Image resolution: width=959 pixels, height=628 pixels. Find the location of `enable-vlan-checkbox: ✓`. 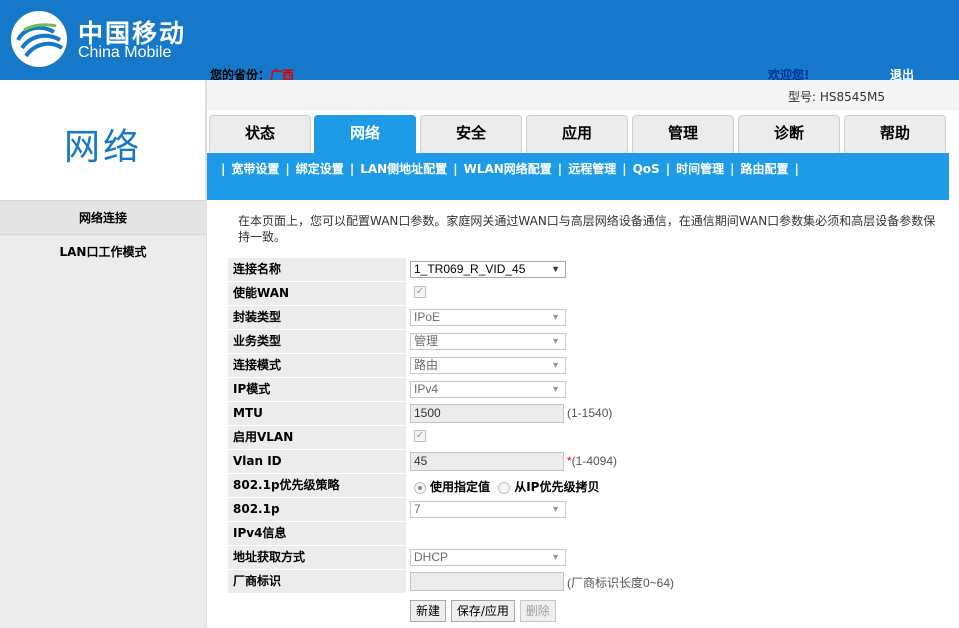

enable-vlan-checkbox: ✓ is located at coordinates (420, 436).